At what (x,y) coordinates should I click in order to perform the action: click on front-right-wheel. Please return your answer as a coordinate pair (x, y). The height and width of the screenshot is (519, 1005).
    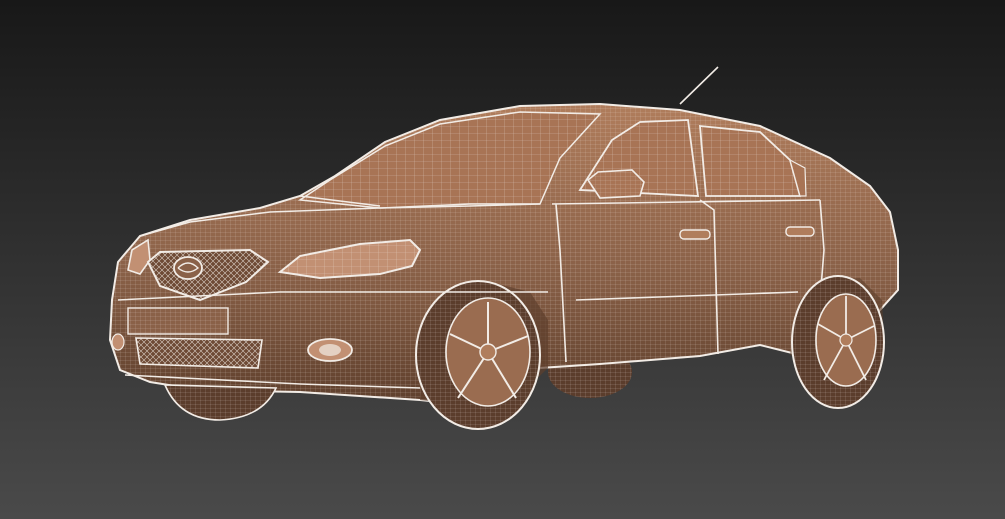
    Looking at the image, I should click on (478, 355).